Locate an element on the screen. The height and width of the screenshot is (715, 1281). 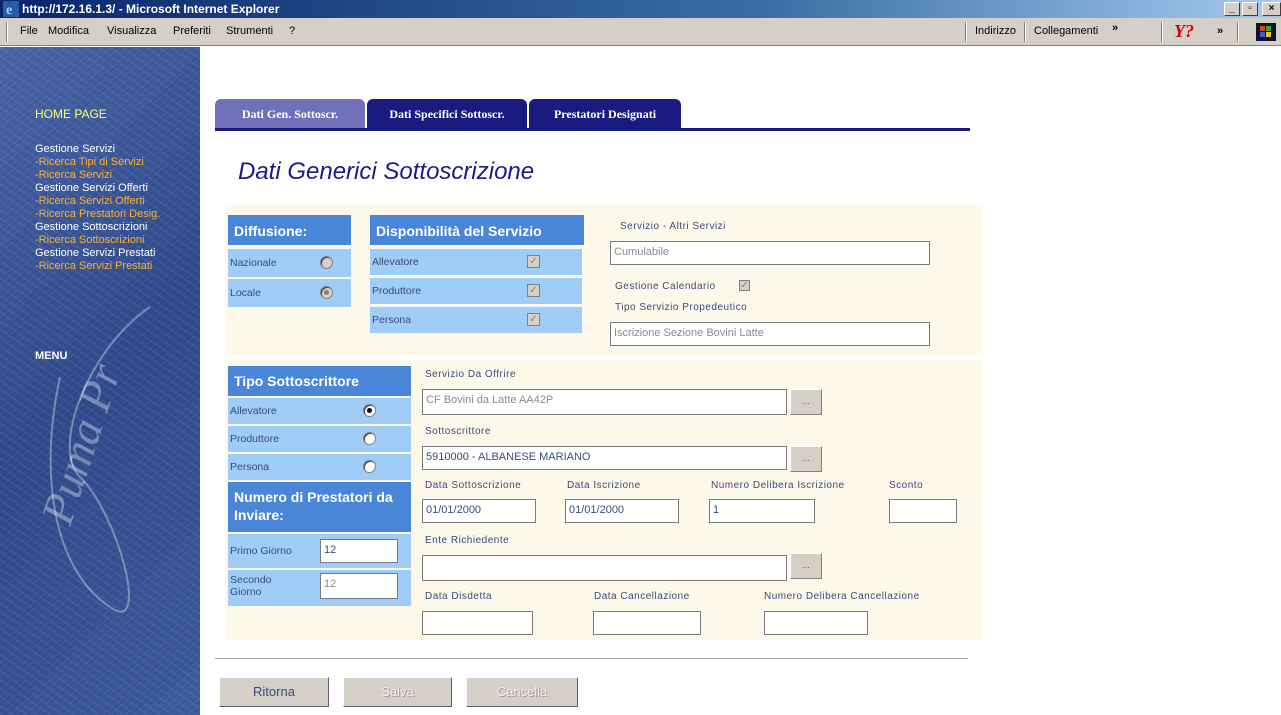
prestatori-row-primo: Primo Giorno 12 is located at coordinates (319, 551).